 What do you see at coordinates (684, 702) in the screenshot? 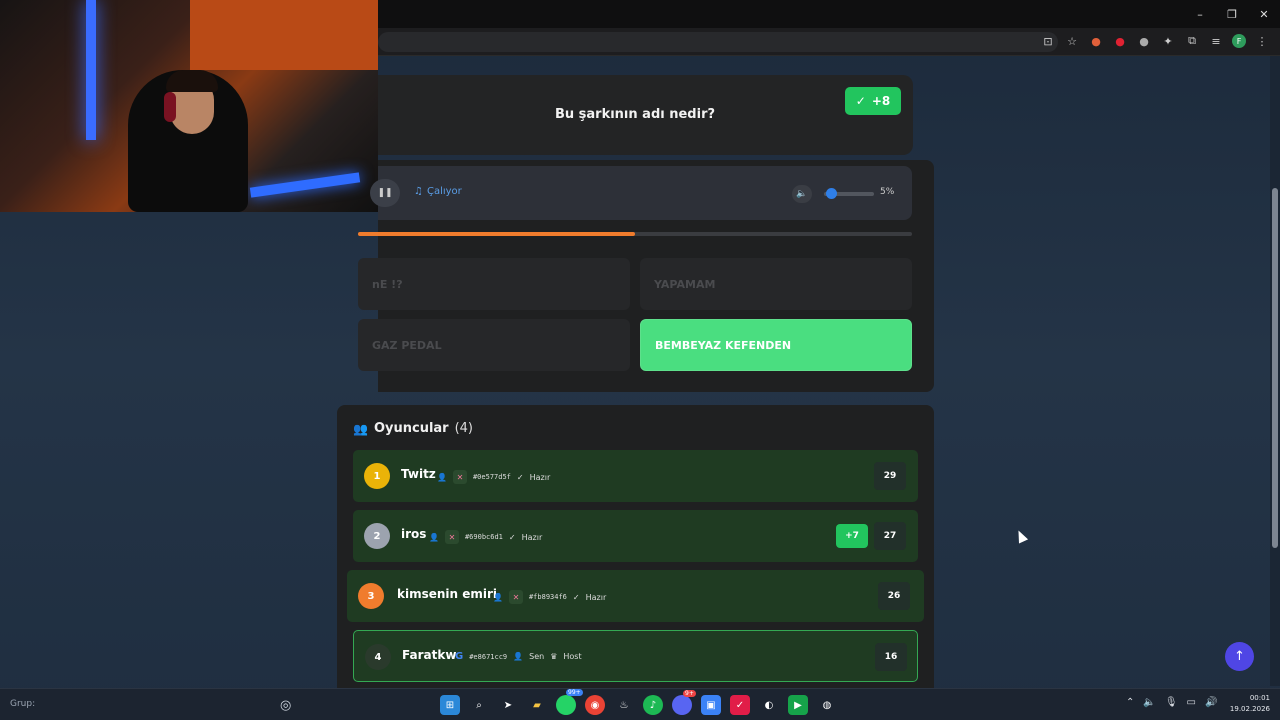
I see `discord-icon: 9+` at bounding box center [684, 702].